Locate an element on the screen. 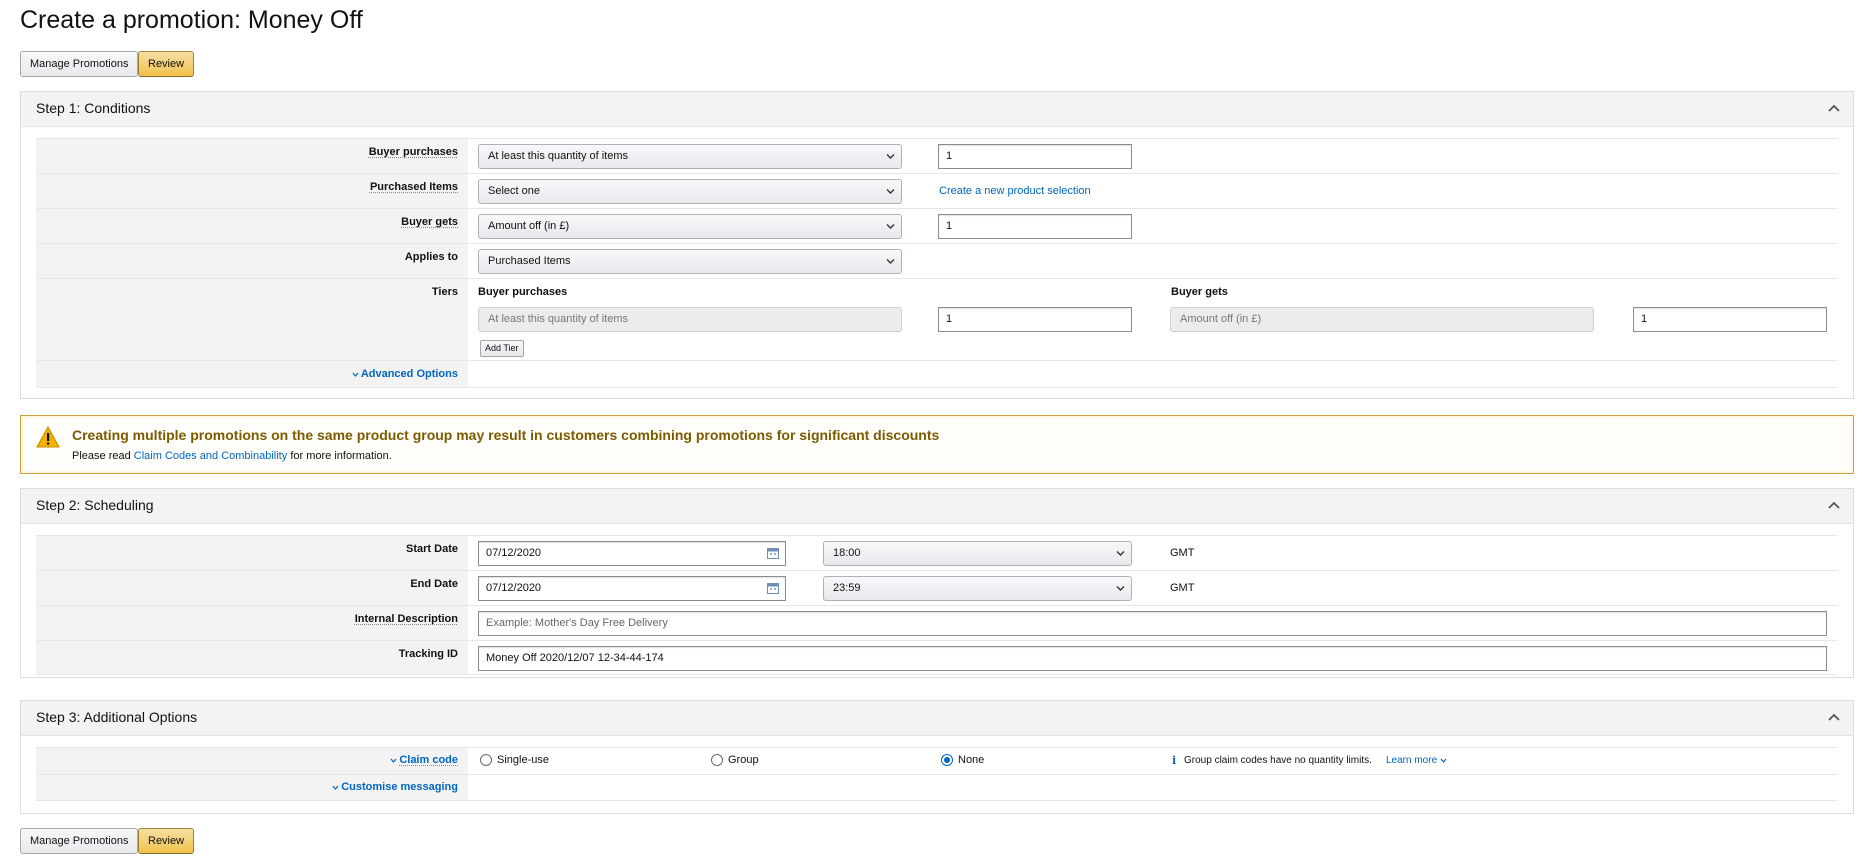 This screenshot has height=860, width=1872. advanced-options-row: Advanced Options is located at coordinates (937, 374).